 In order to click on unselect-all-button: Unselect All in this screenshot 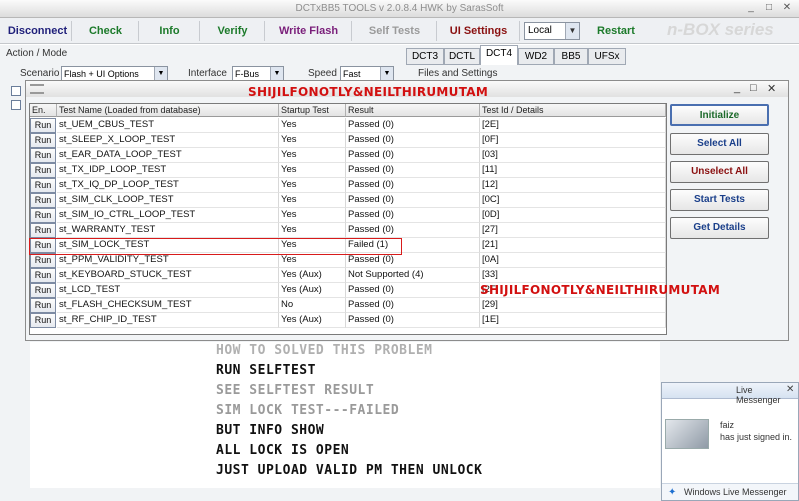, I will do `click(719, 172)`.